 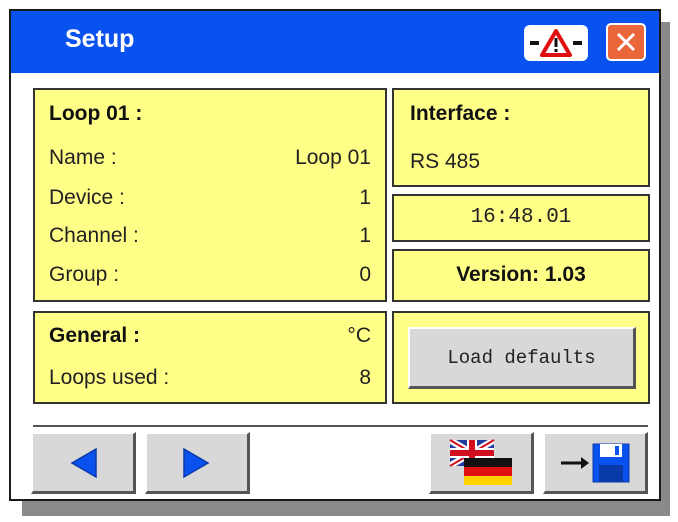 I want to click on warning-button, so click(x=556, y=43).